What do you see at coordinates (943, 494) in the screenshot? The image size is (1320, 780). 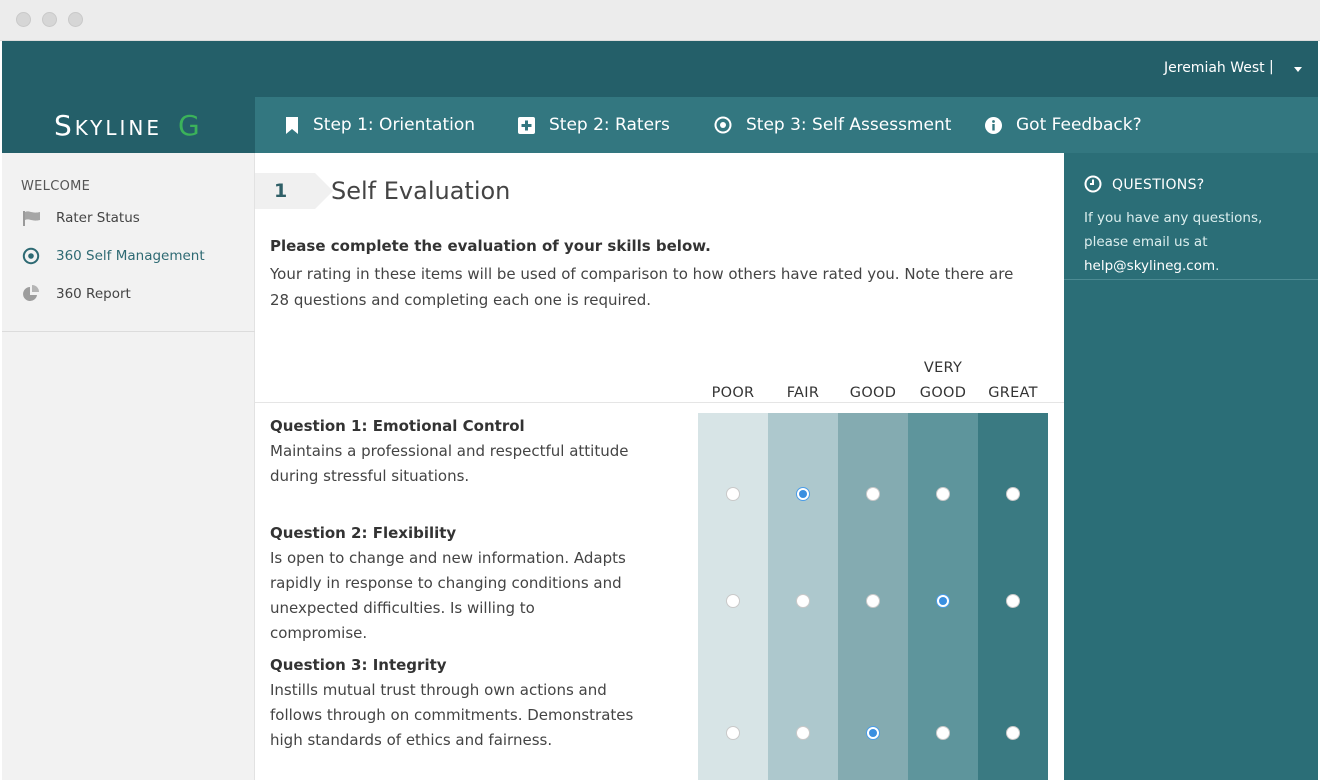 I see `radio-q1-very-good` at bounding box center [943, 494].